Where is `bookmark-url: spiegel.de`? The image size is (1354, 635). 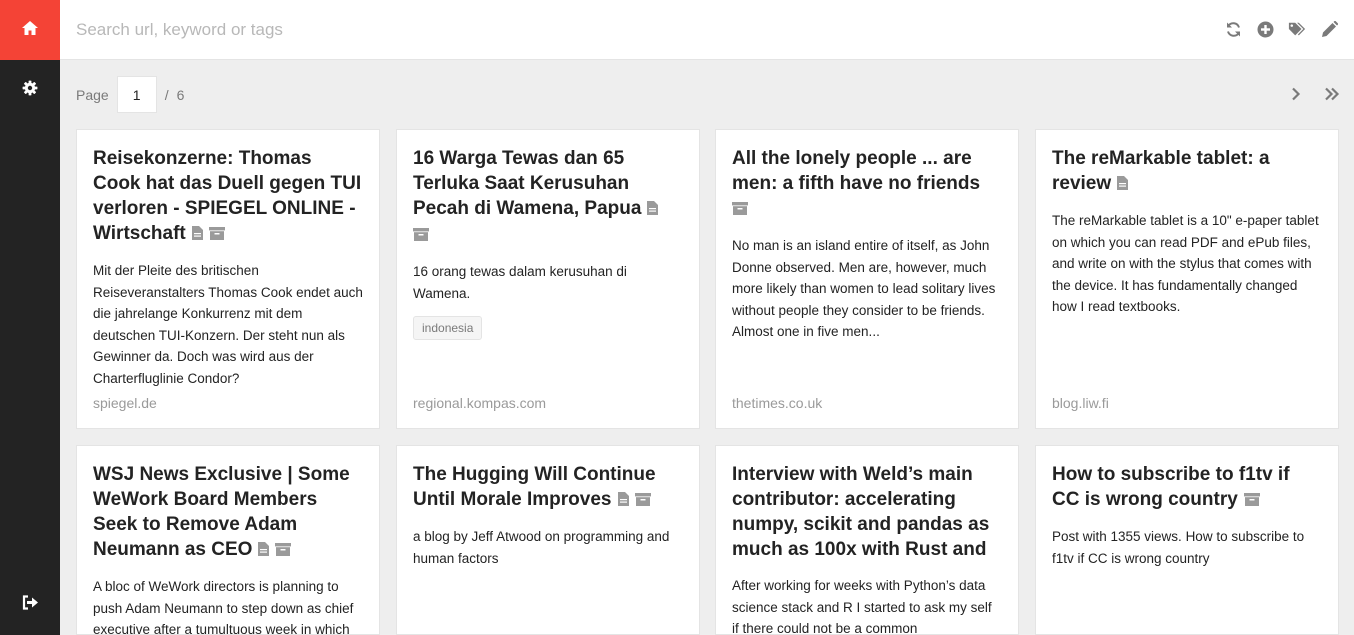
bookmark-url: spiegel.de is located at coordinates (125, 403).